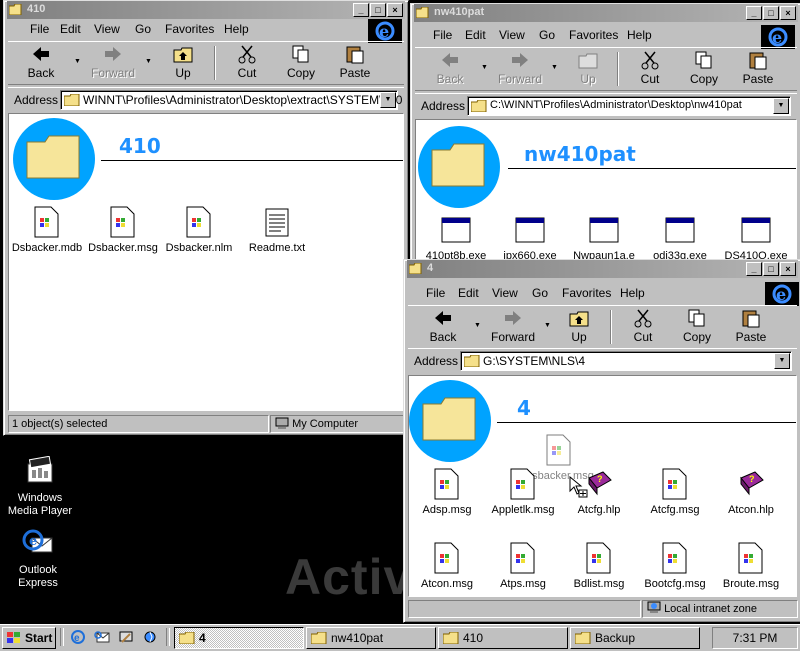 The height and width of the screenshot is (651, 800). What do you see at coordinates (47, 222) in the screenshot?
I see `file-icon` at bounding box center [47, 222].